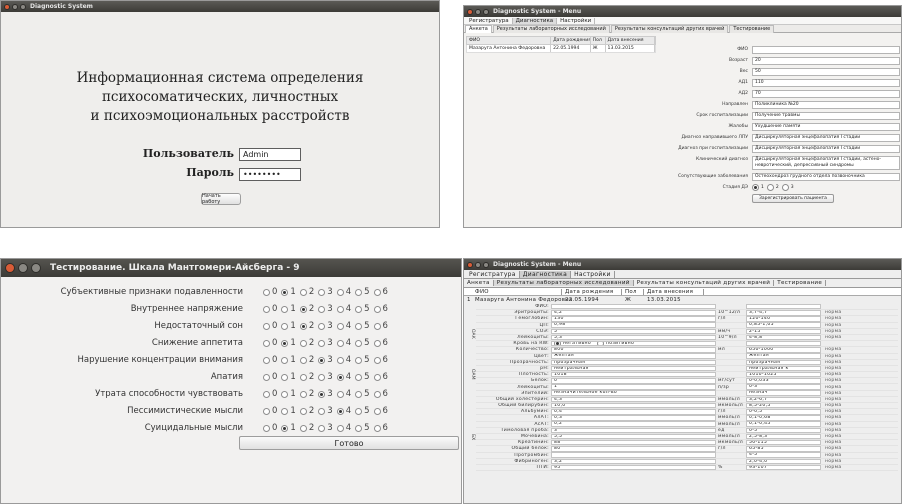 Image resolution: width=902 pixels, height=504 pixels. Describe the element at coordinates (470, 264) in the screenshot. I see `close-icon` at that location.